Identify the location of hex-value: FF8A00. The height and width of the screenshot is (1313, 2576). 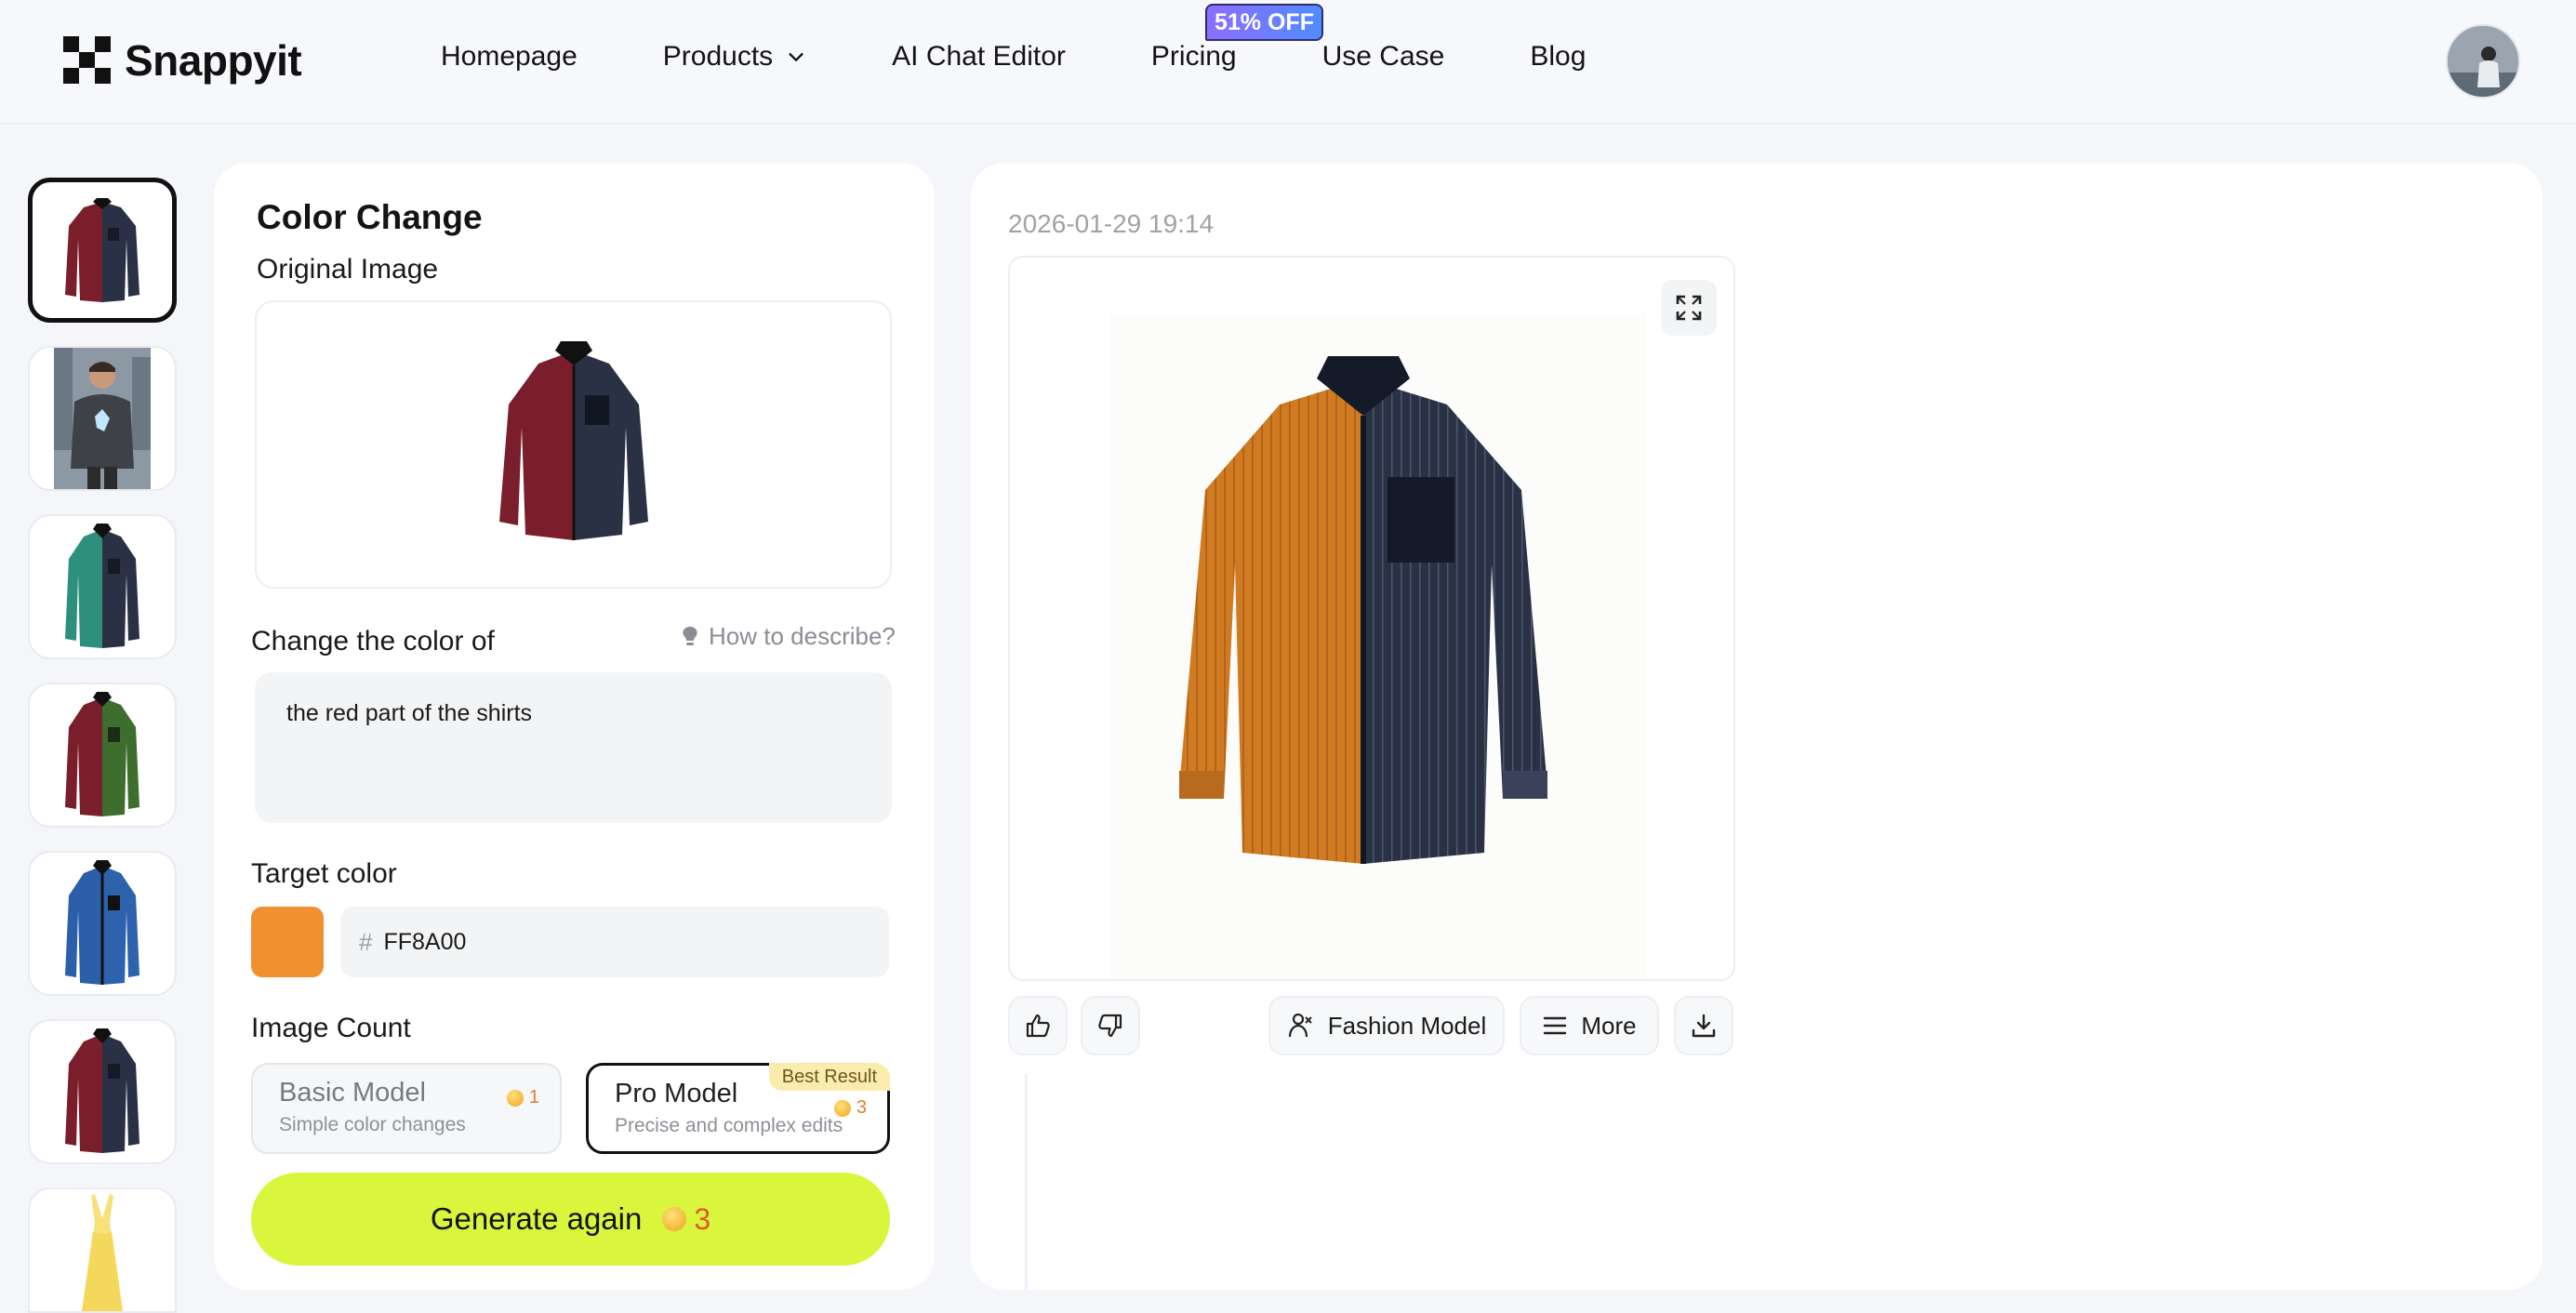
(425, 941).